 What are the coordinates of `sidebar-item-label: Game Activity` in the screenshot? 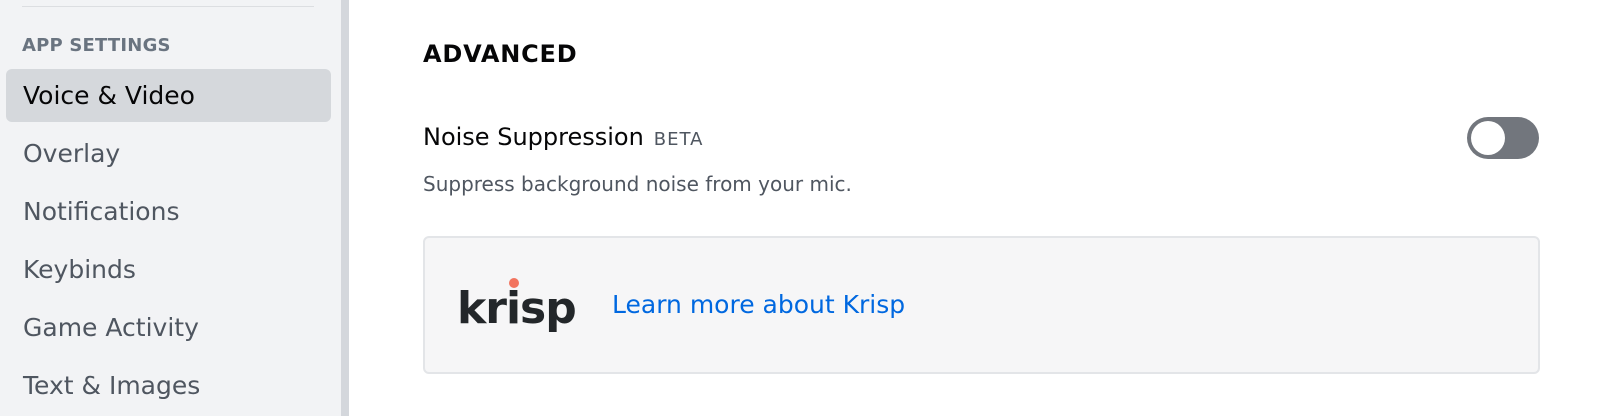 It's located at (111, 327).